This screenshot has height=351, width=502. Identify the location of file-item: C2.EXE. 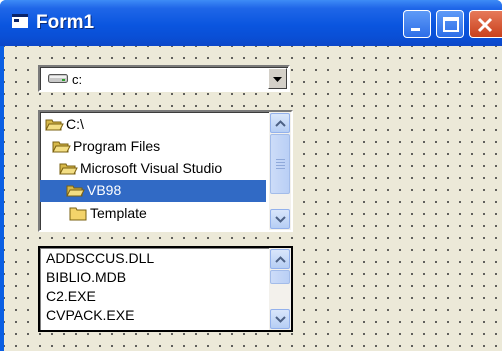
(71, 296).